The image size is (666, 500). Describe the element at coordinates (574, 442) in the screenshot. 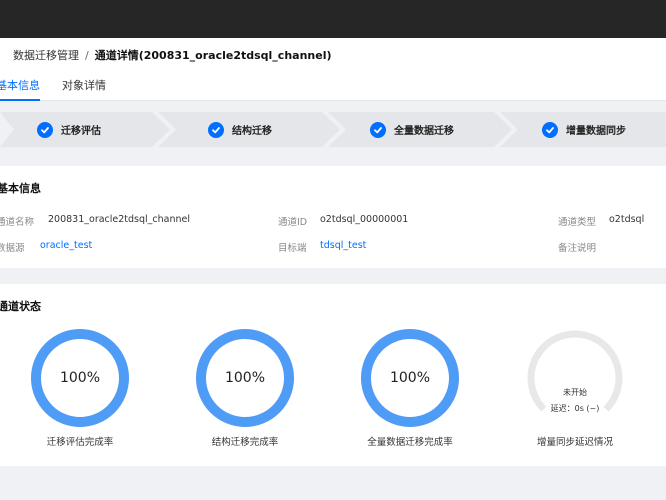

I see `gauge-label: 增量同步延迟情况` at that location.